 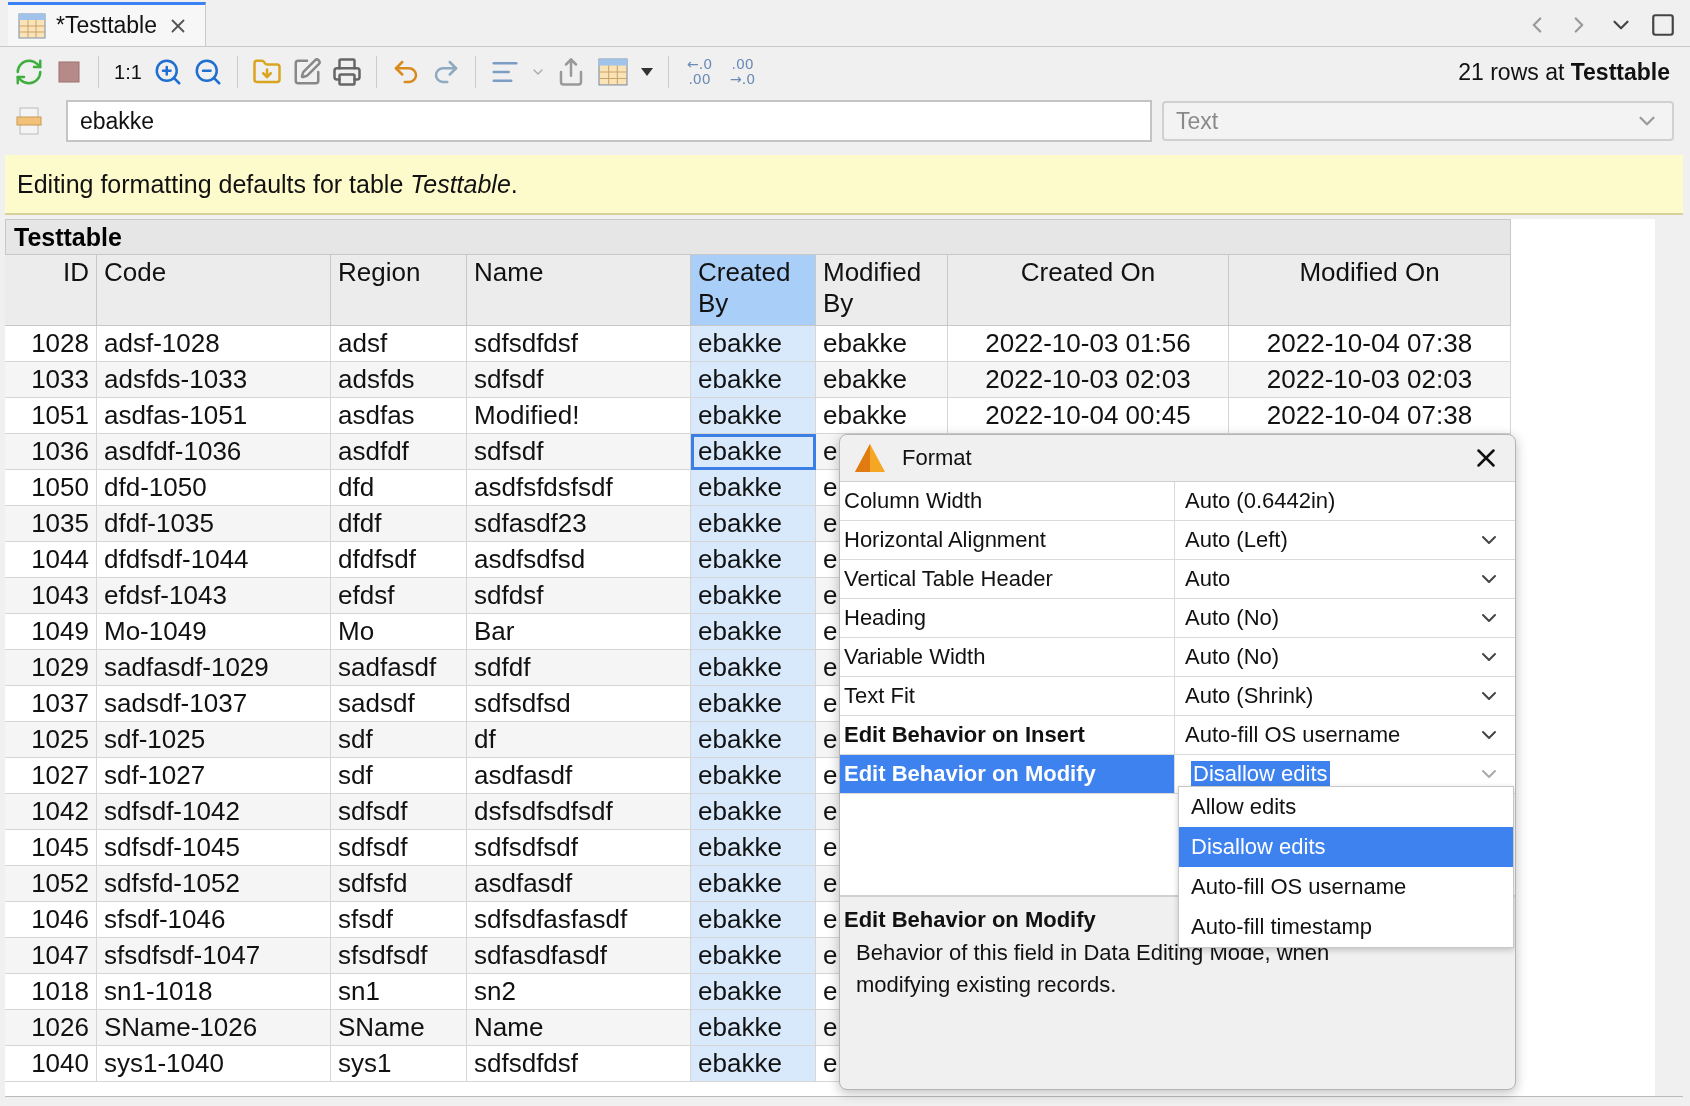 What do you see at coordinates (214, 290) in the screenshot?
I see `column-header: Code` at bounding box center [214, 290].